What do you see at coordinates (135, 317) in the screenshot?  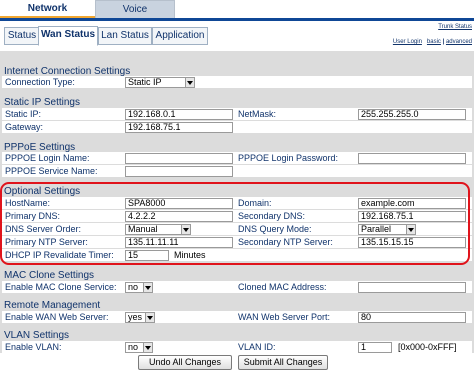 I see `wan-web-value: yes` at bounding box center [135, 317].